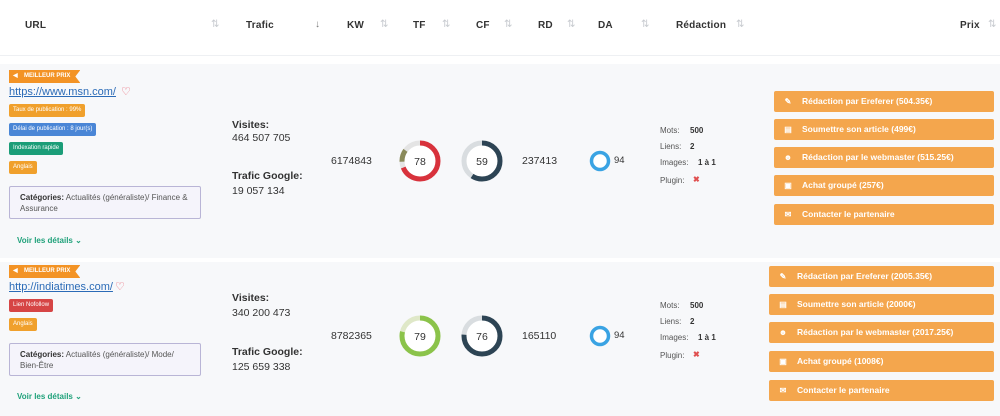 The image size is (1000, 416). I want to click on cf-gauge: 59, so click(482, 161).